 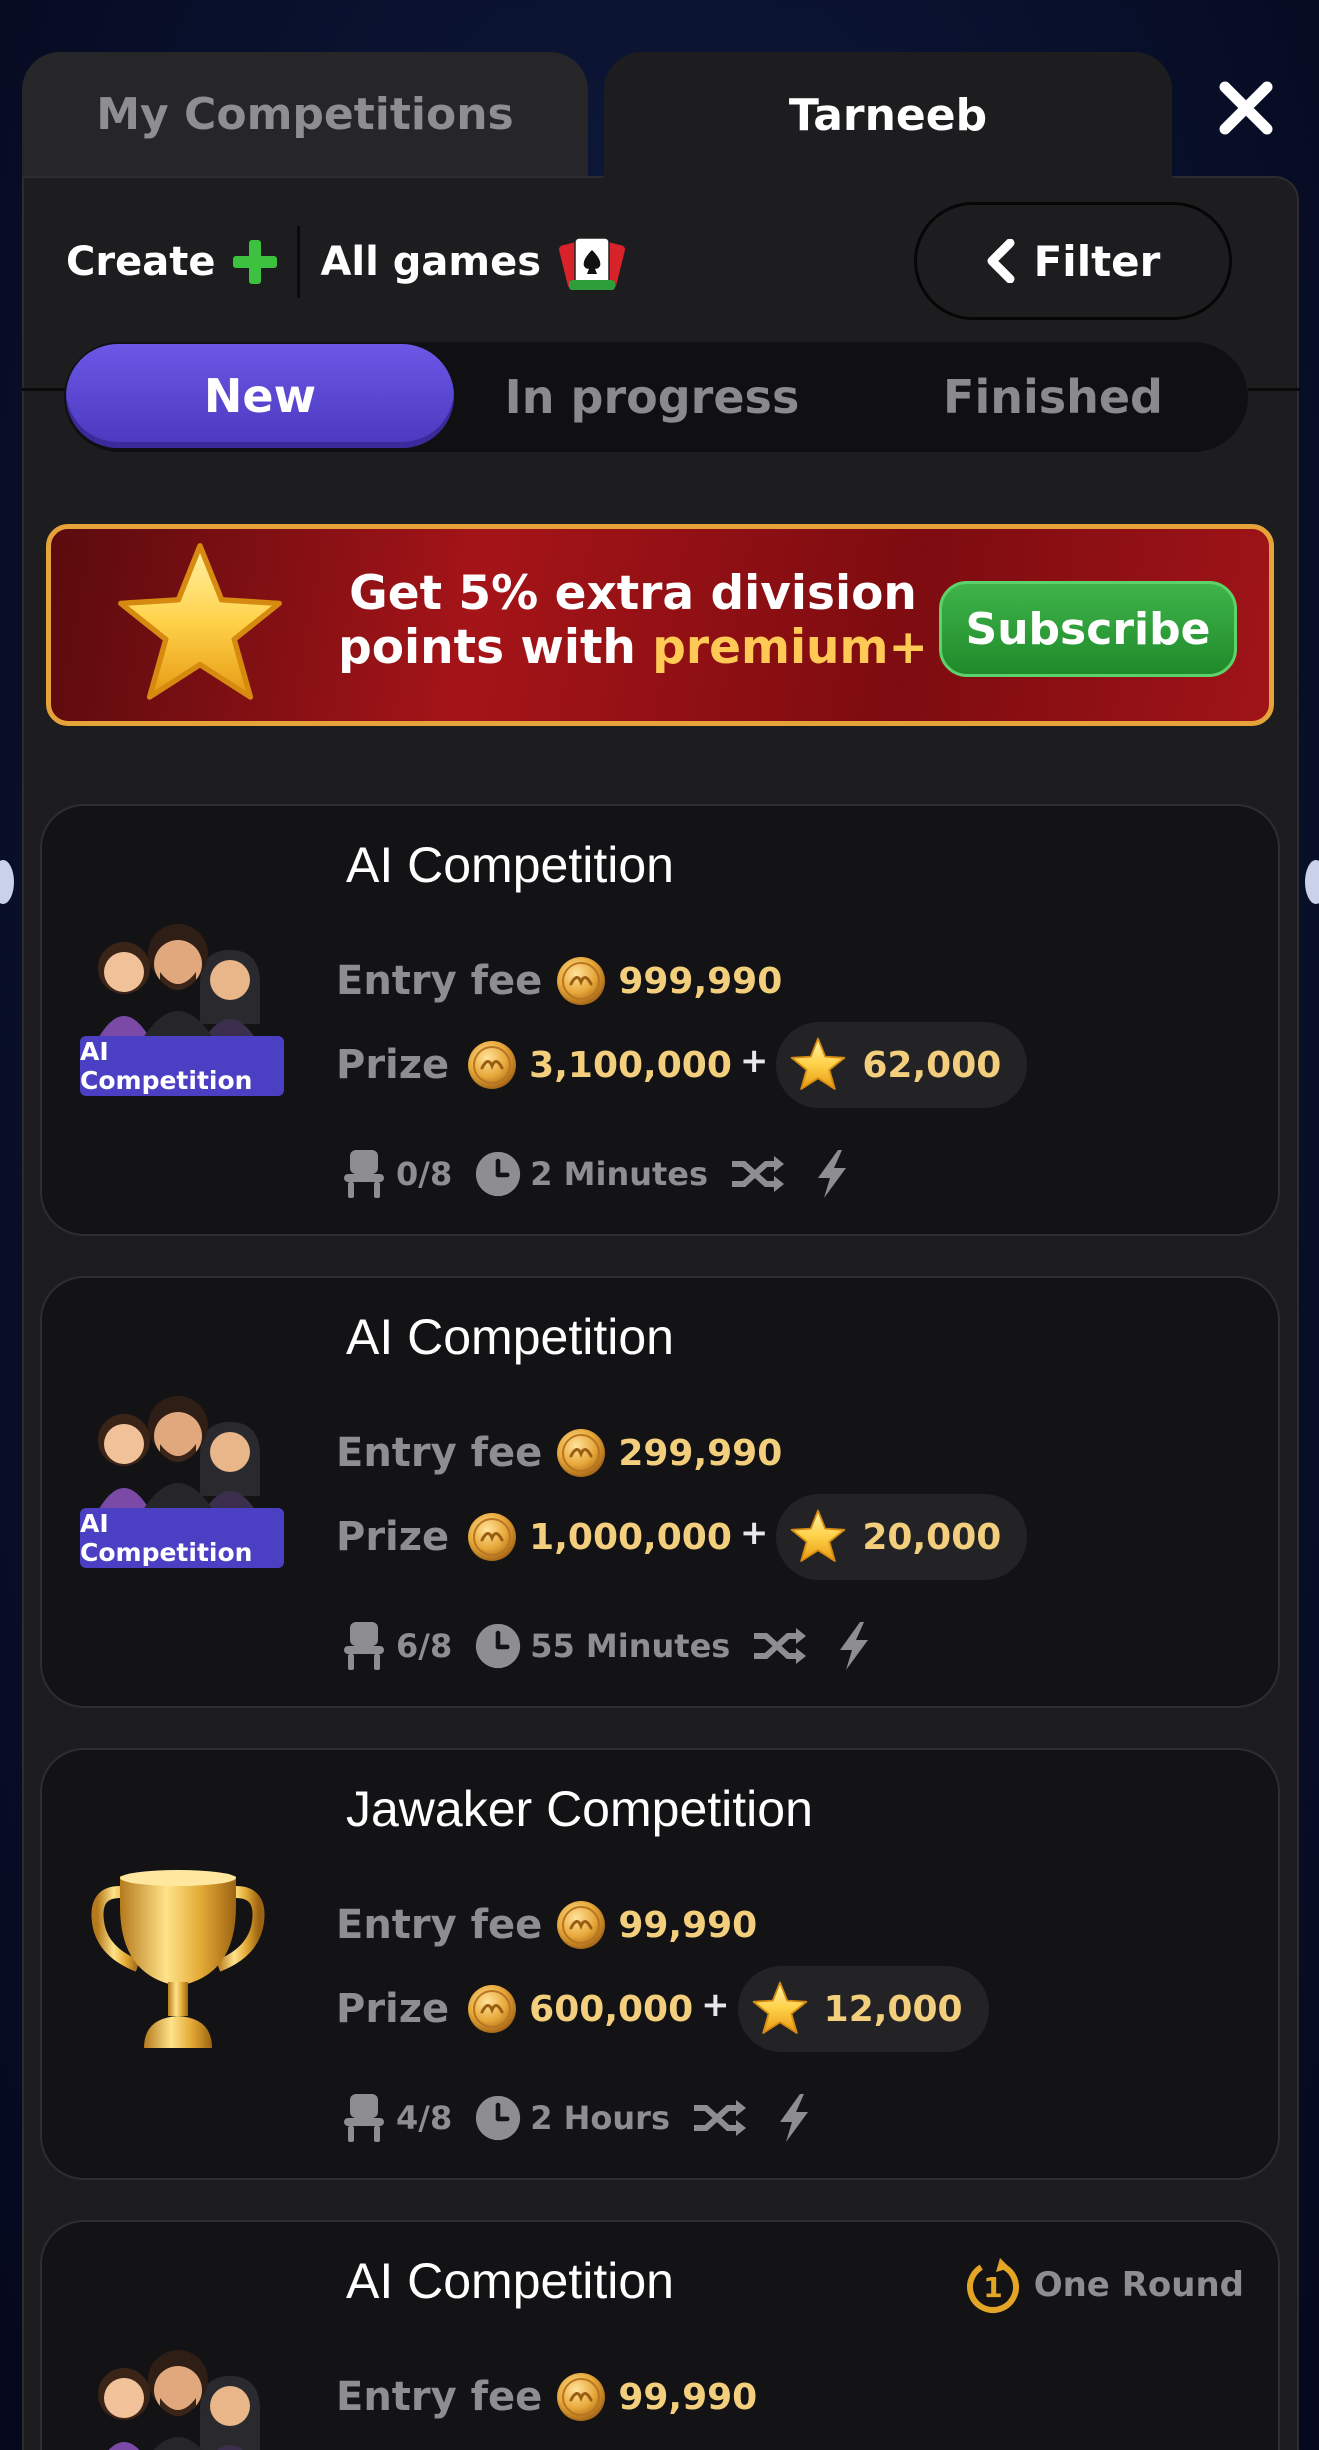 I want to click on segment-in-progress: In progress, so click(x=652, y=397).